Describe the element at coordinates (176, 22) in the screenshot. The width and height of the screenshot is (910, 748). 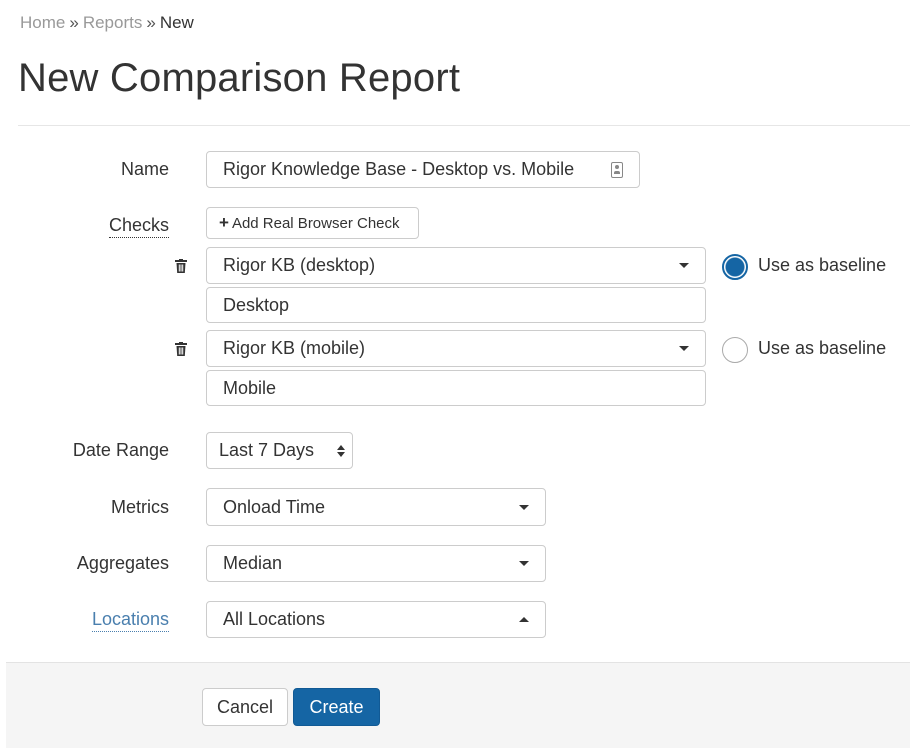
I see `breadcrumb-current: New` at that location.